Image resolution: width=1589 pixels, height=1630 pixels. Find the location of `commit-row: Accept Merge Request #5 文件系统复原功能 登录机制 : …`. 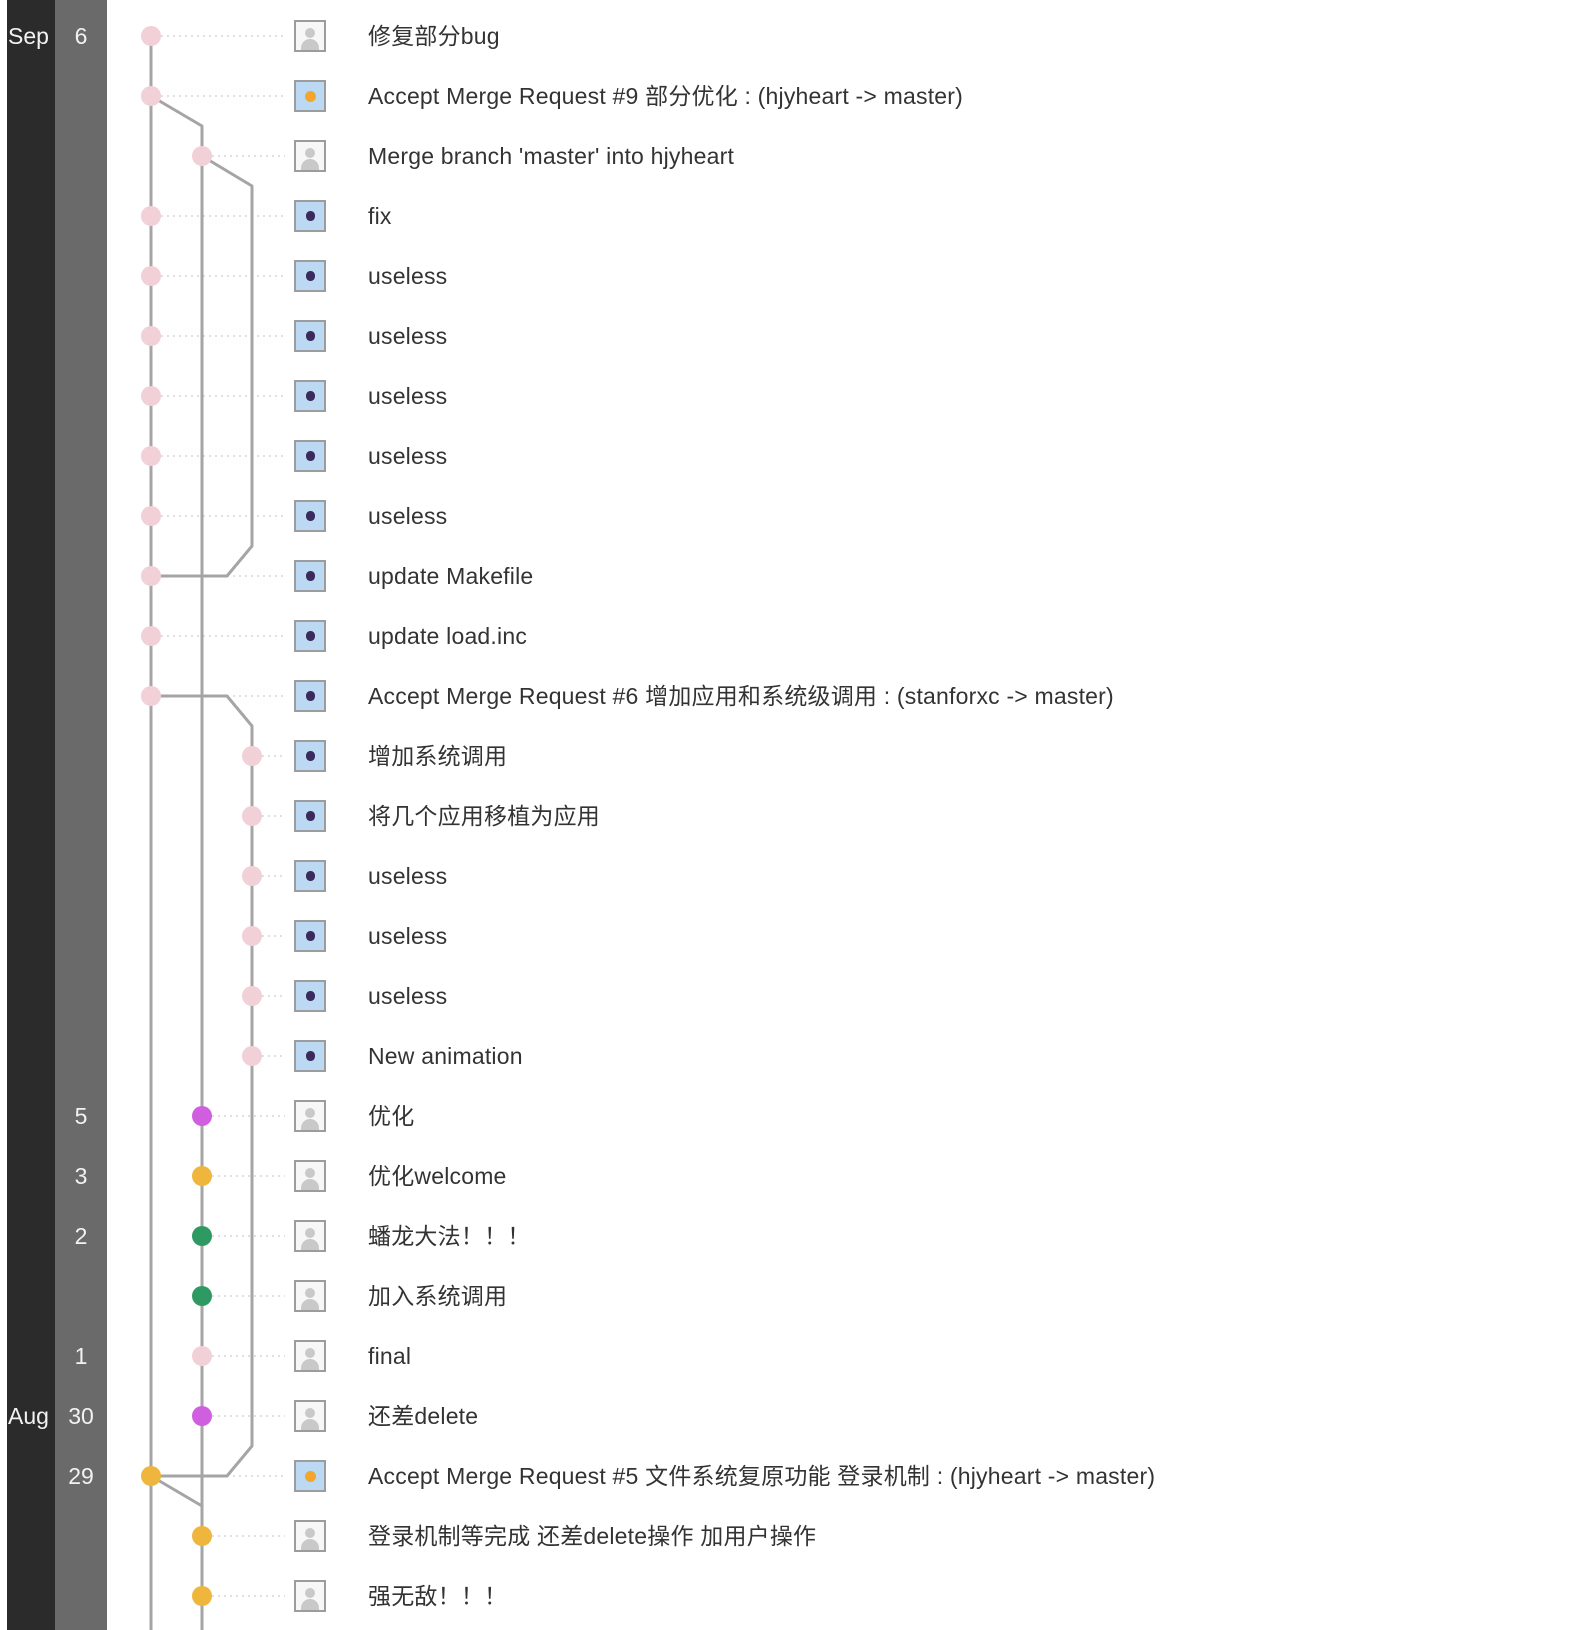

commit-row: Accept Merge Request #5 文件系统复原功能 登录机制 : … is located at coordinates (935, 1476).